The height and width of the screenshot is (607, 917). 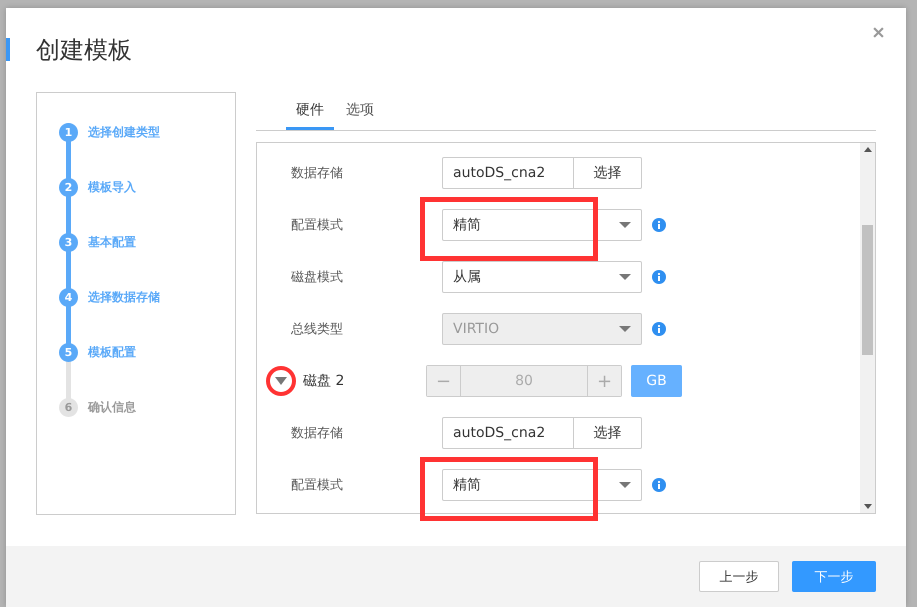 What do you see at coordinates (68, 352) in the screenshot?
I see `step-number: 5` at bounding box center [68, 352].